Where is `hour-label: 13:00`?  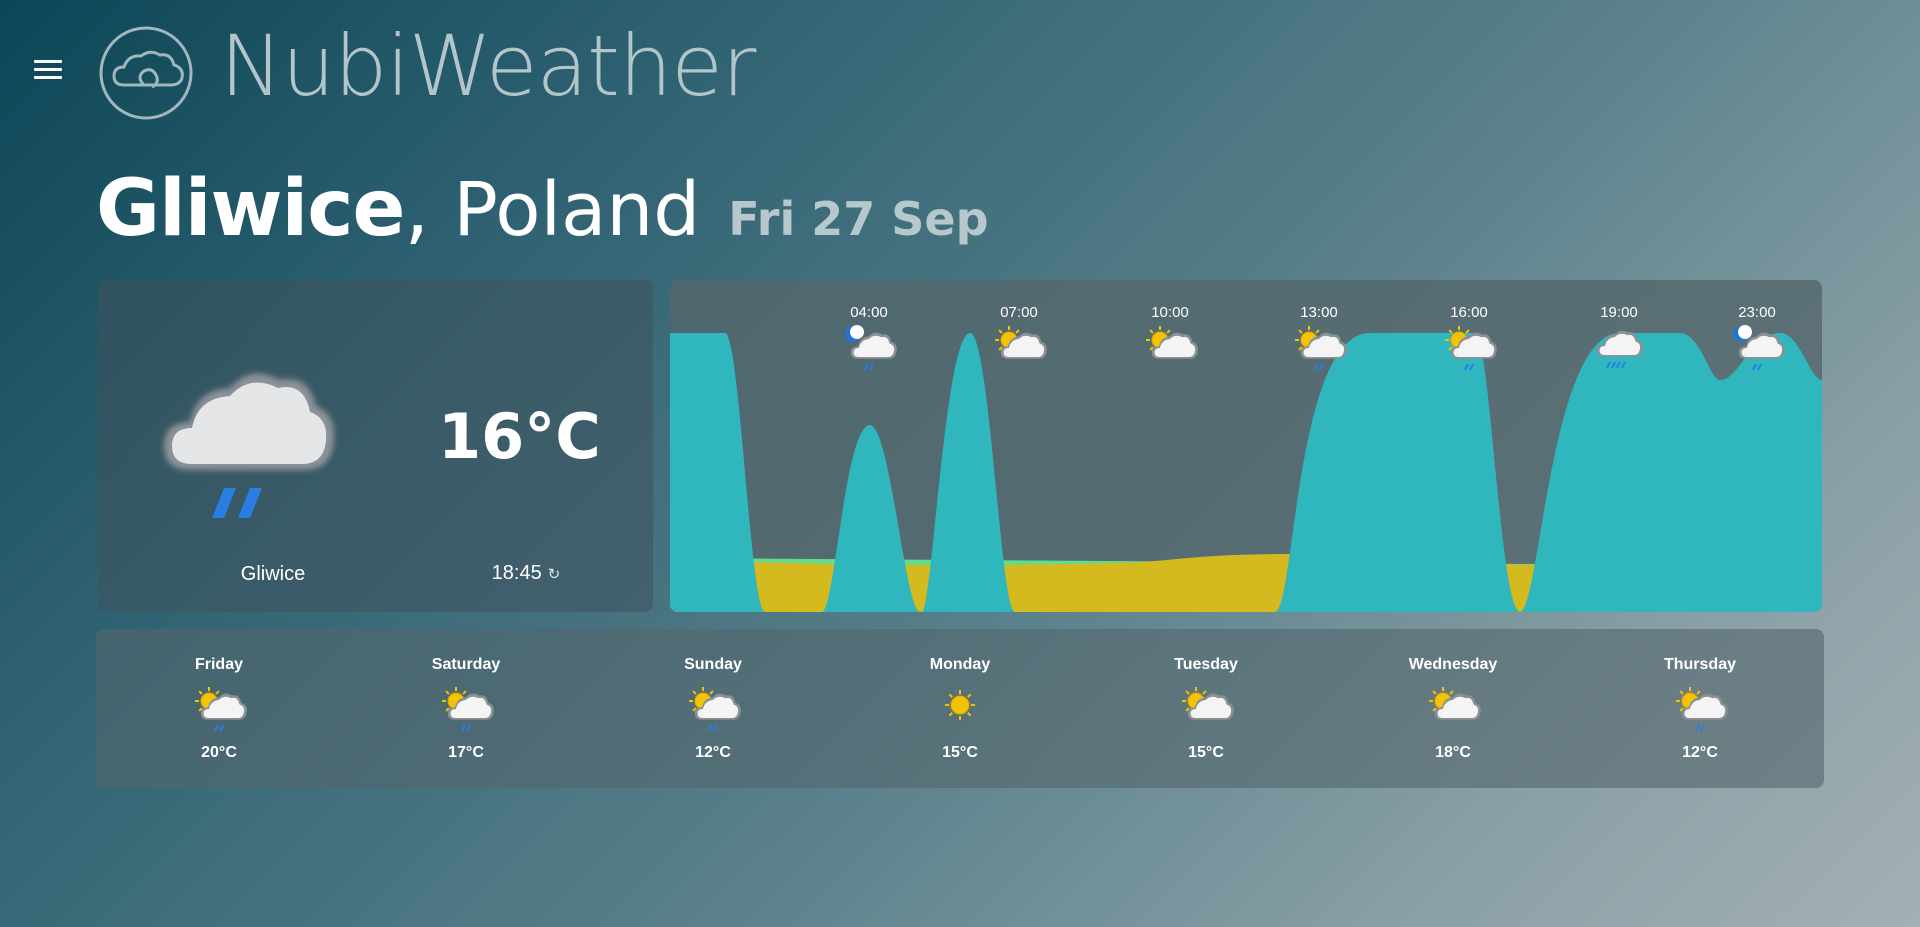
hour-label: 13:00 is located at coordinates (1319, 312).